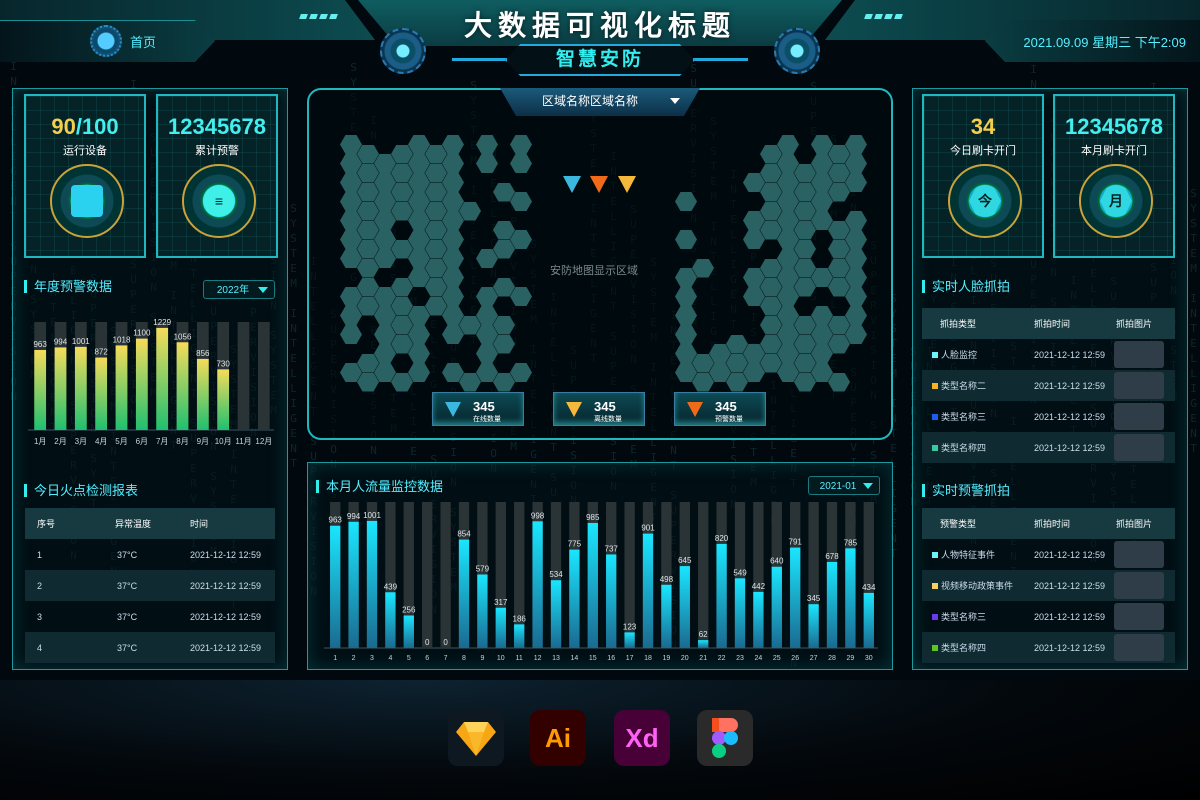 This screenshot has width=1200, height=800. I want to click on table-row: 人脸监控 2021-12-12 12:59, so click(1048, 354).